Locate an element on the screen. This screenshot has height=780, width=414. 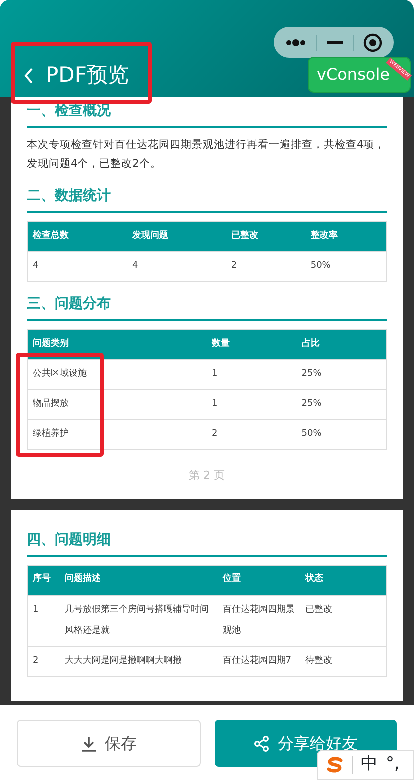
minimize-icon is located at coordinates (334, 42).